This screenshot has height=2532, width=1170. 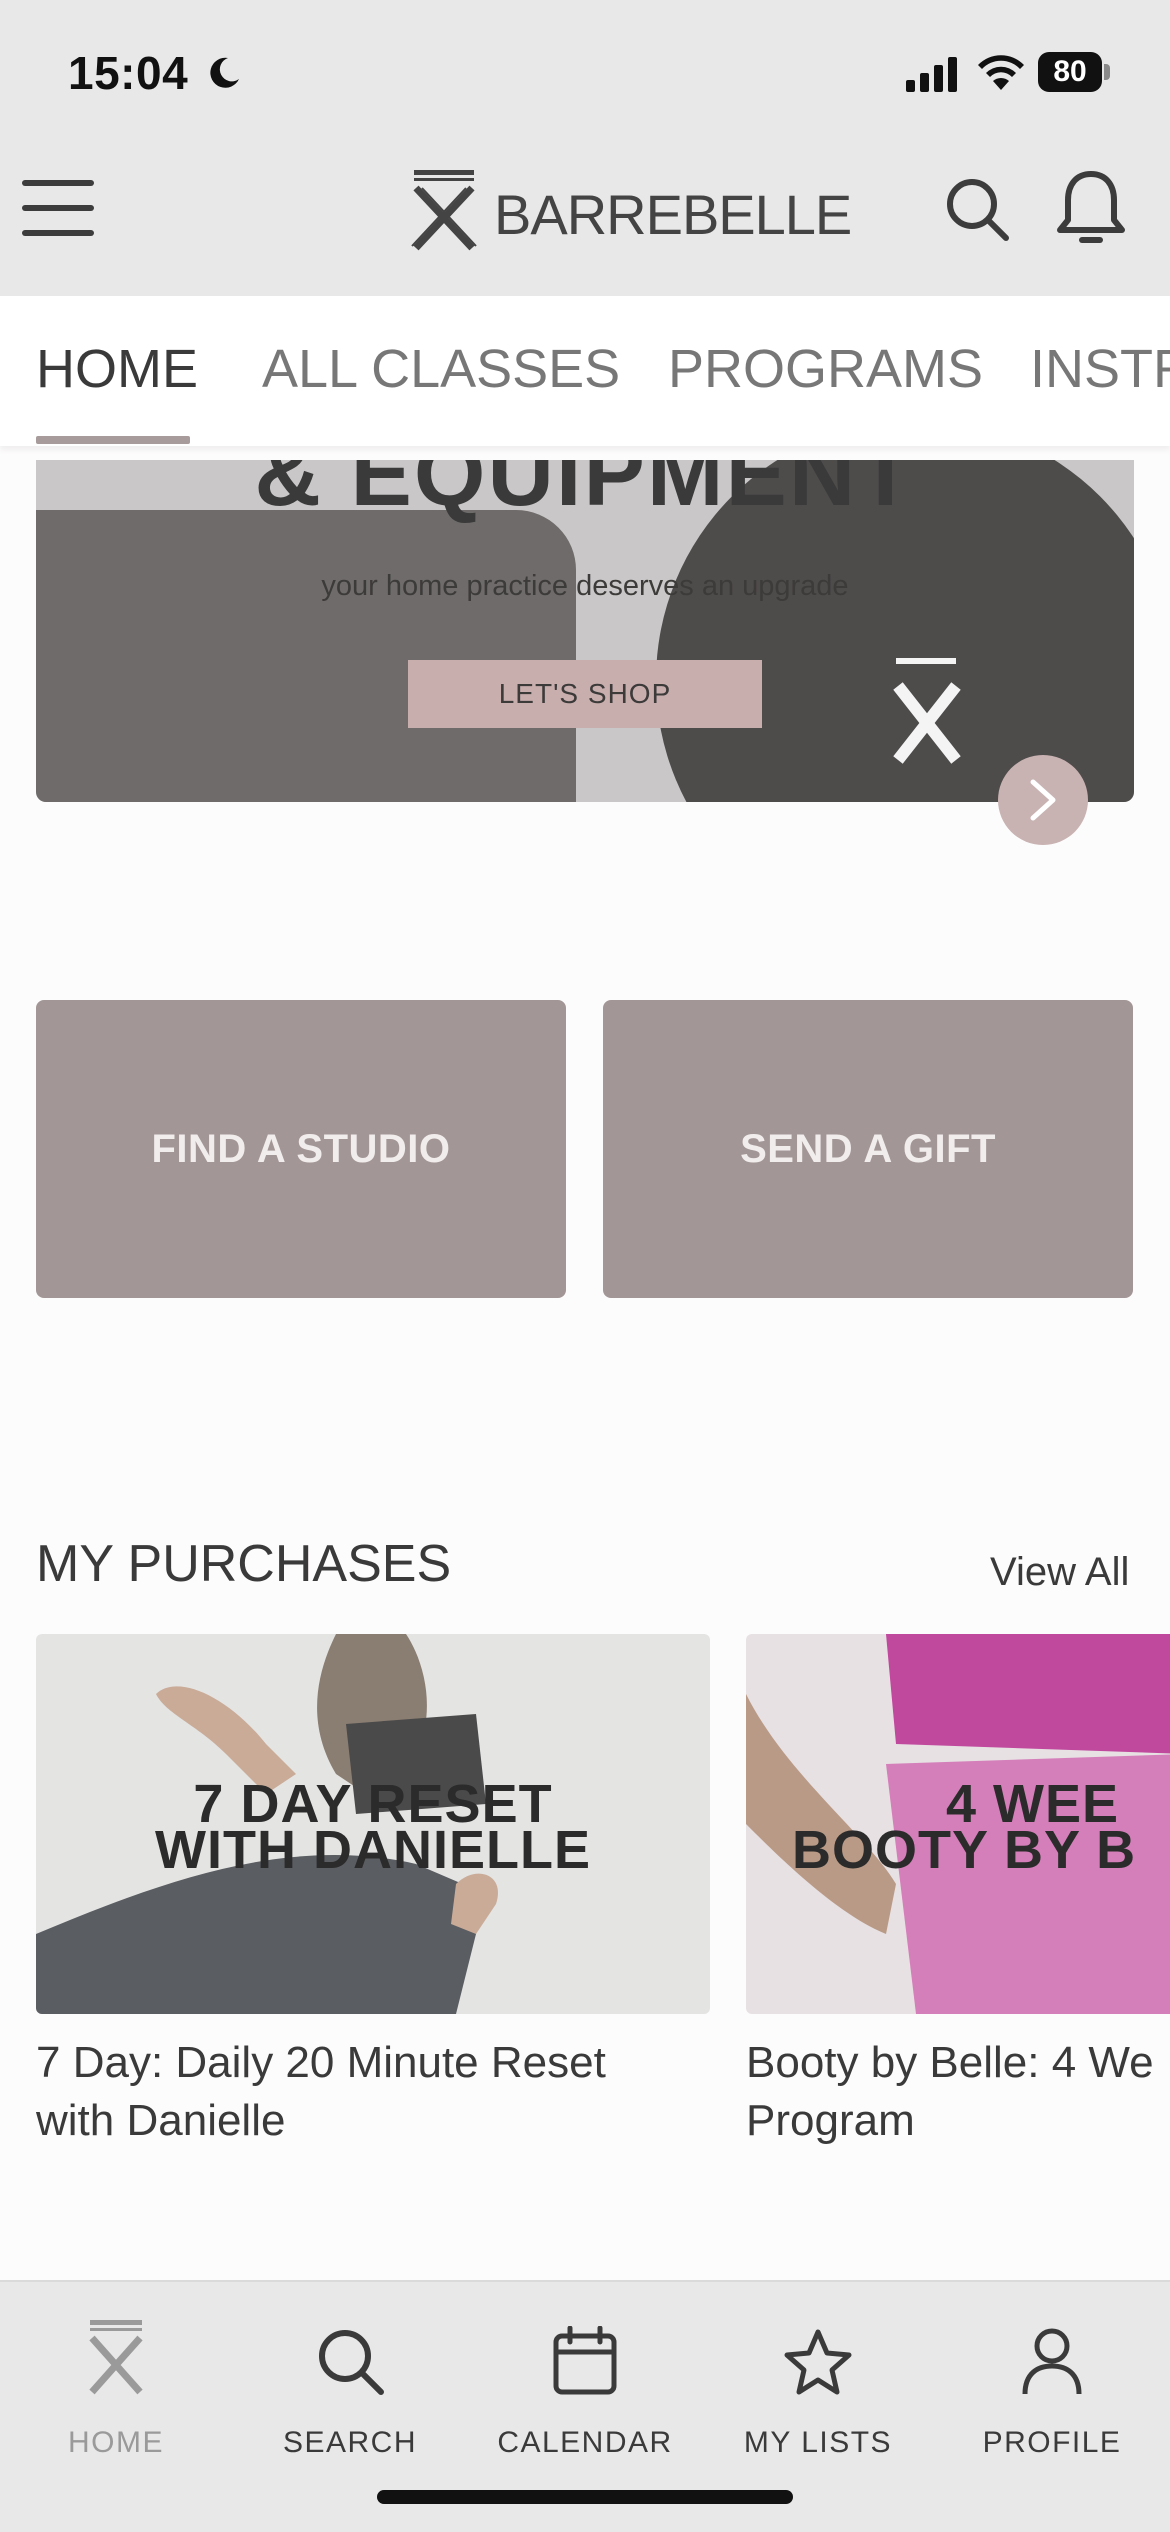 I want to click on card-overlay-line2: WITH DANIELLE, so click(x=373, y=1850).